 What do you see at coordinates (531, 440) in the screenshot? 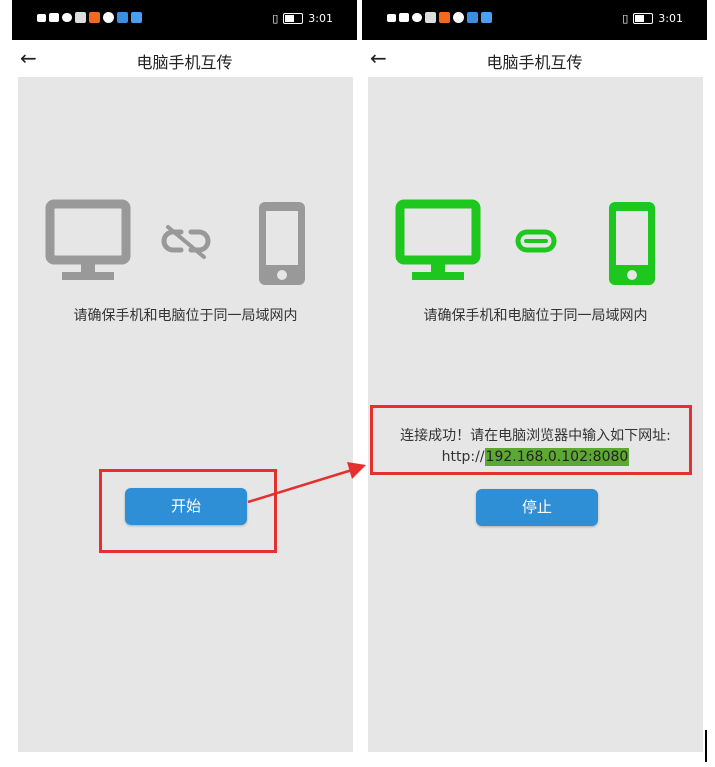
I see `url-highlight-box` at bounding box center [531, 440].